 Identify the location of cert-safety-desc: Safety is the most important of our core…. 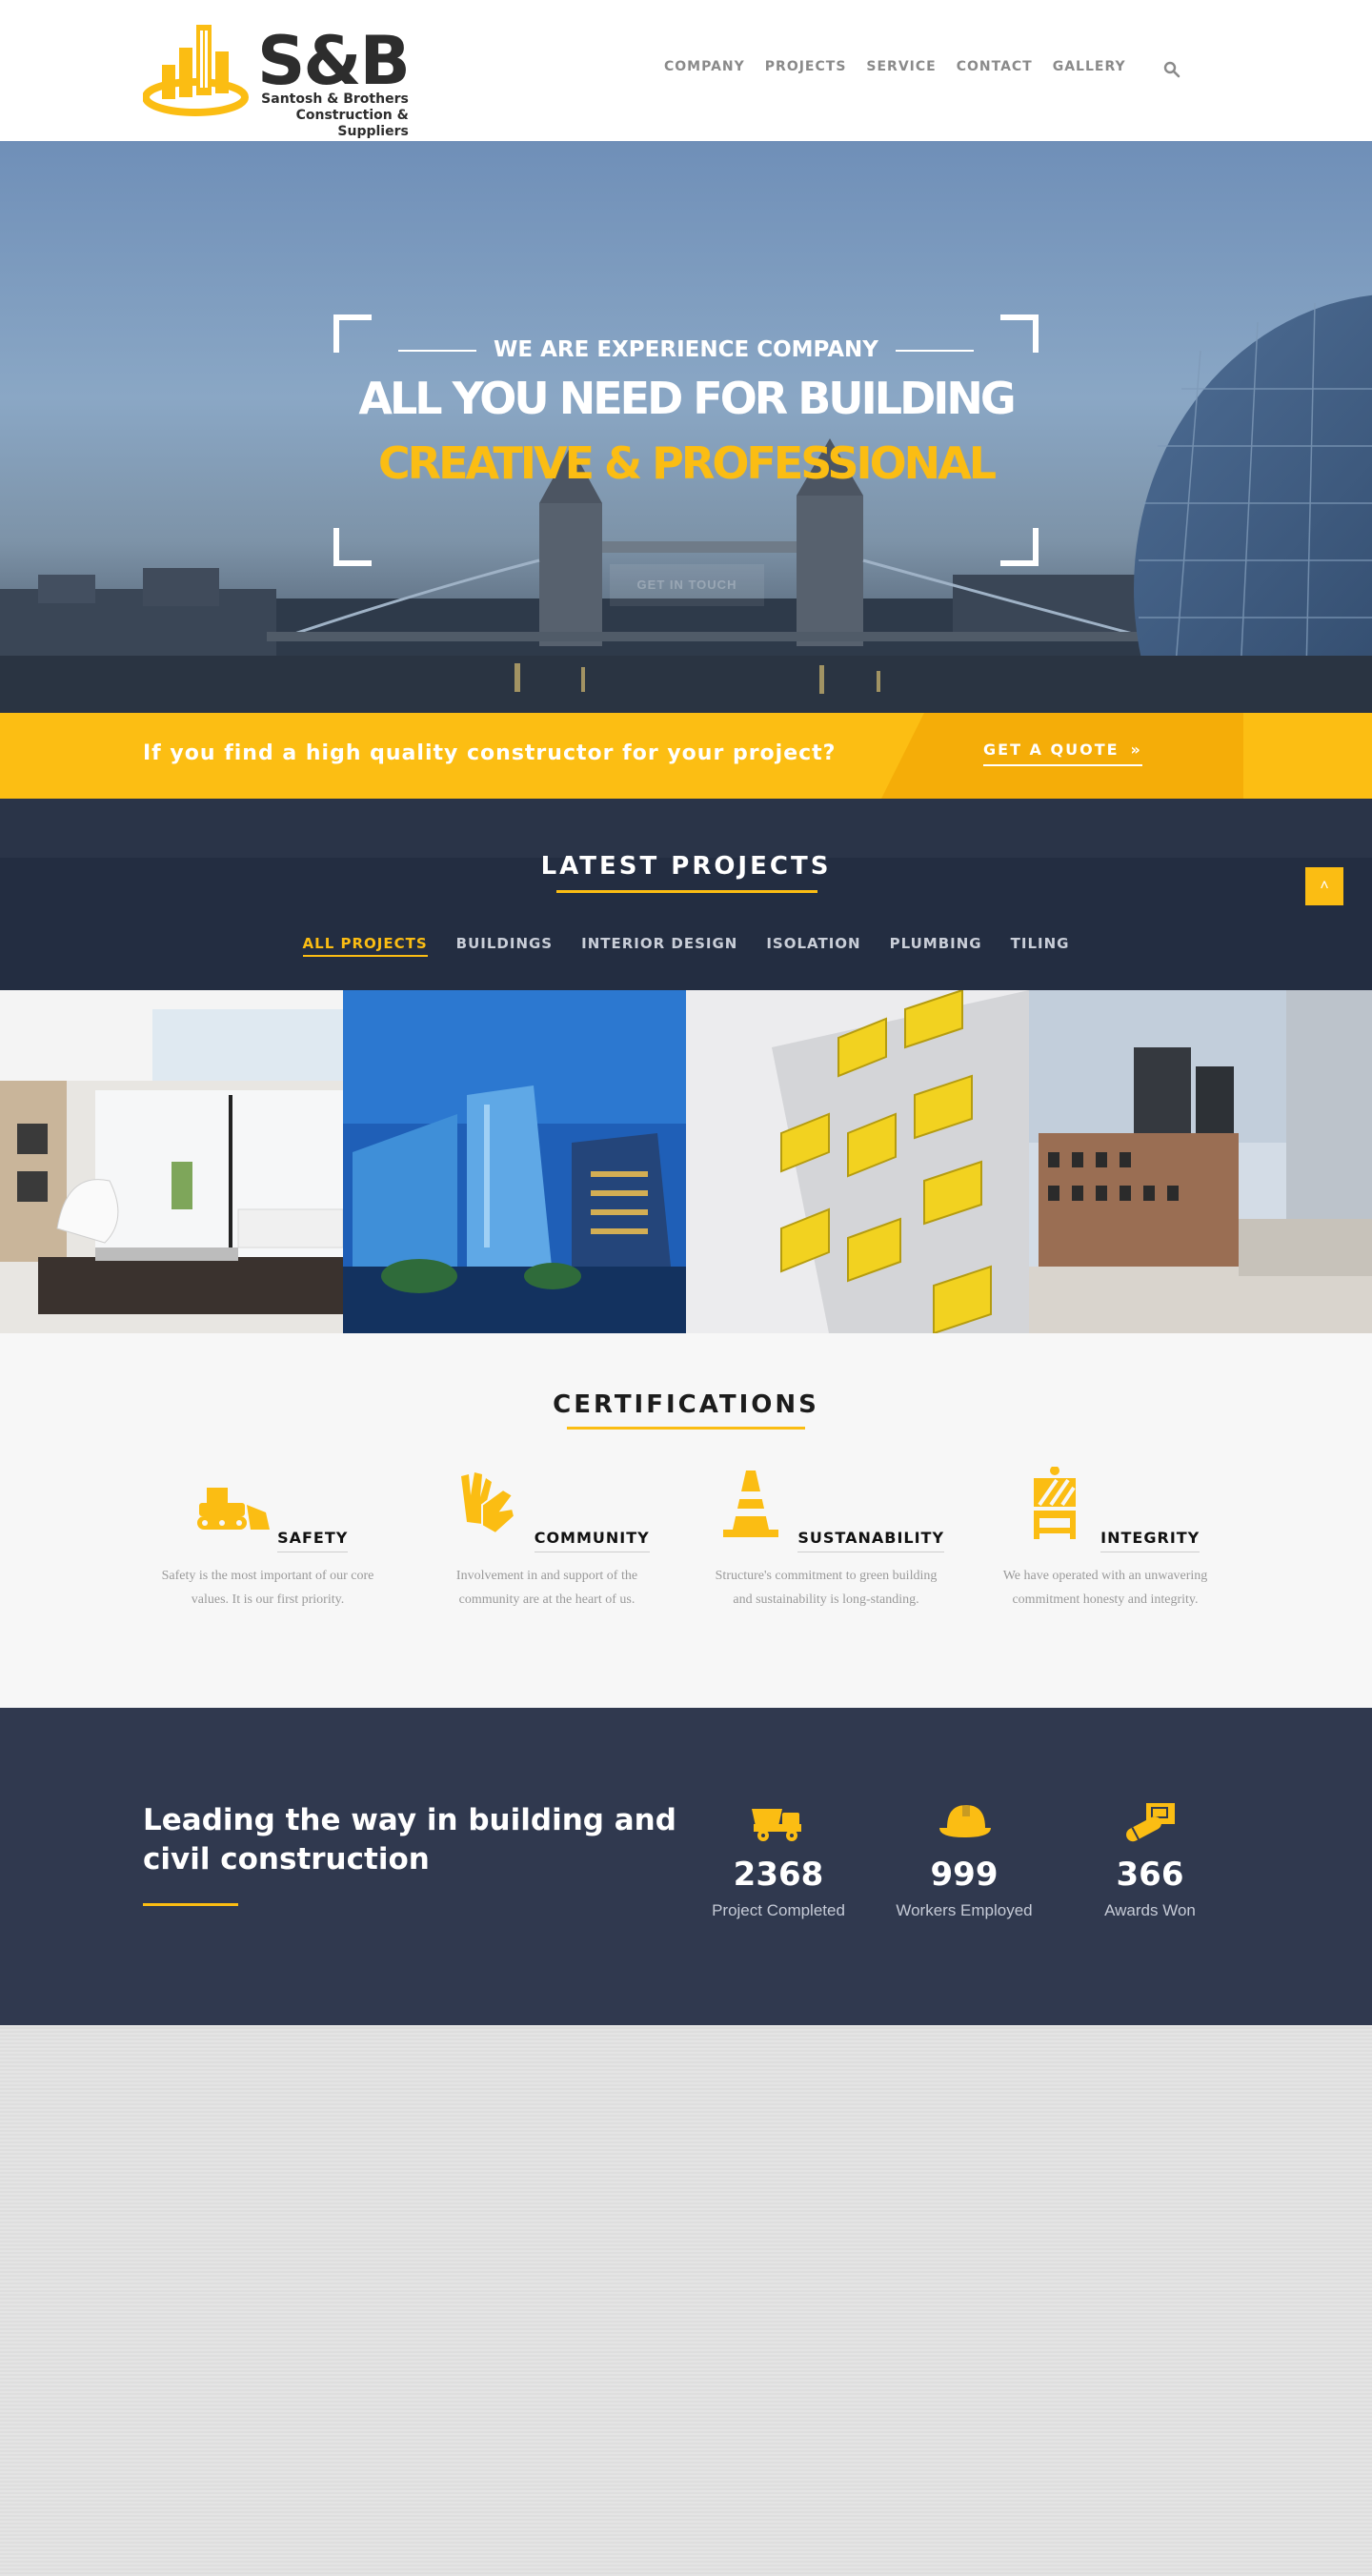
(267, 1588).